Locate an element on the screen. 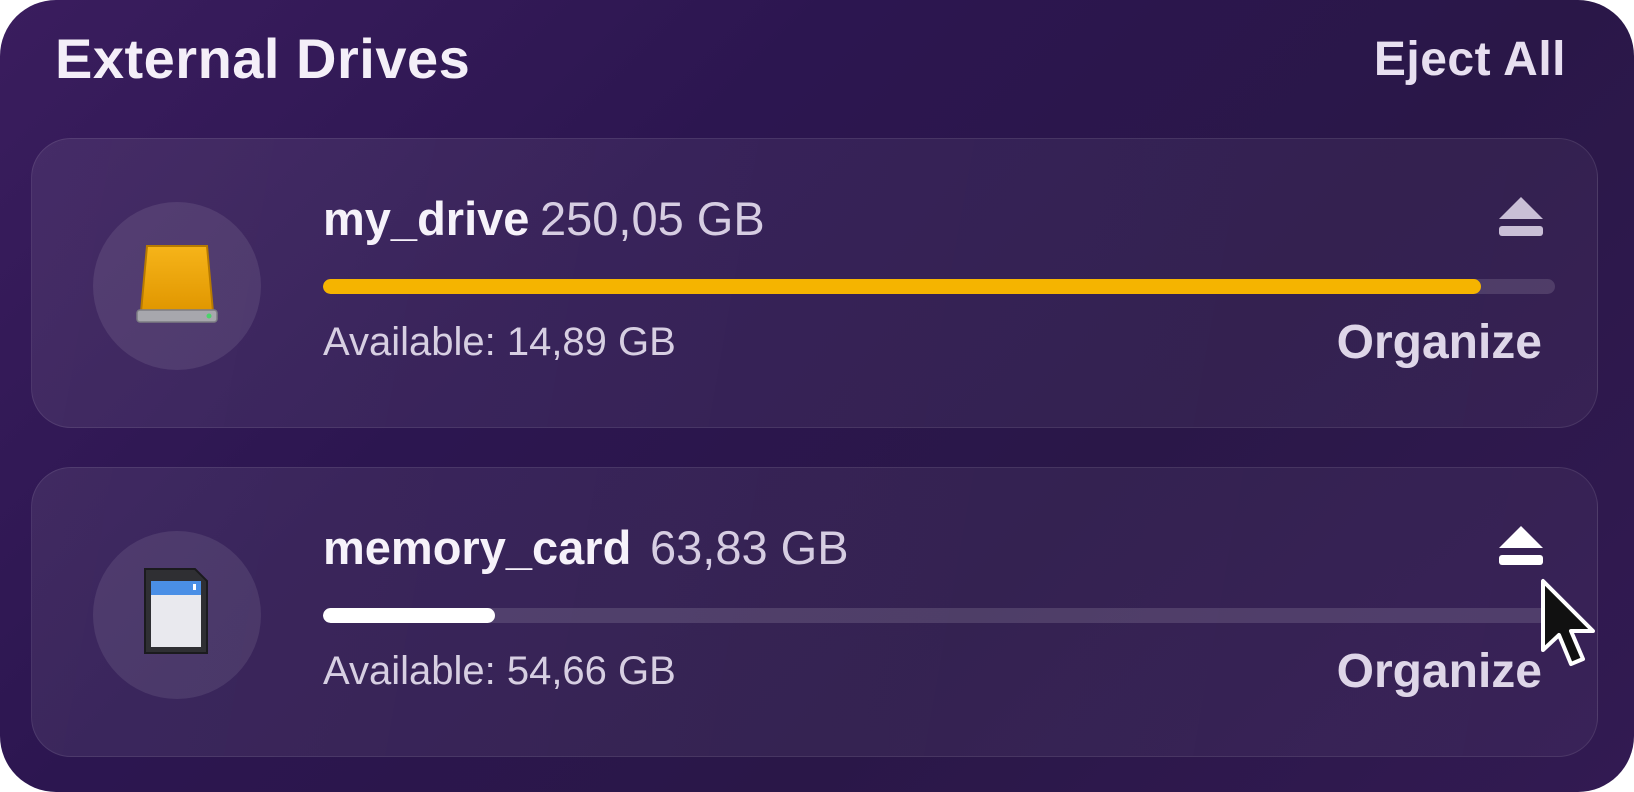 The image size is (1634, 792). drive-name: my_drive is located at coordinates (426, 218).